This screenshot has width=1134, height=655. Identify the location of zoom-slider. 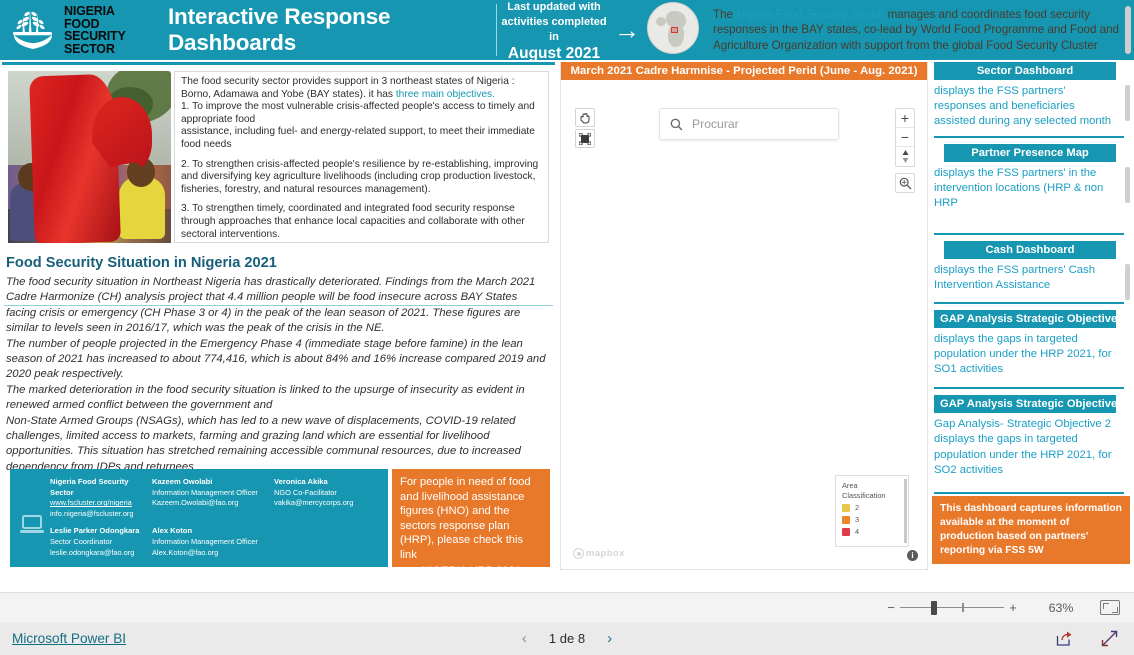
(952, 607).